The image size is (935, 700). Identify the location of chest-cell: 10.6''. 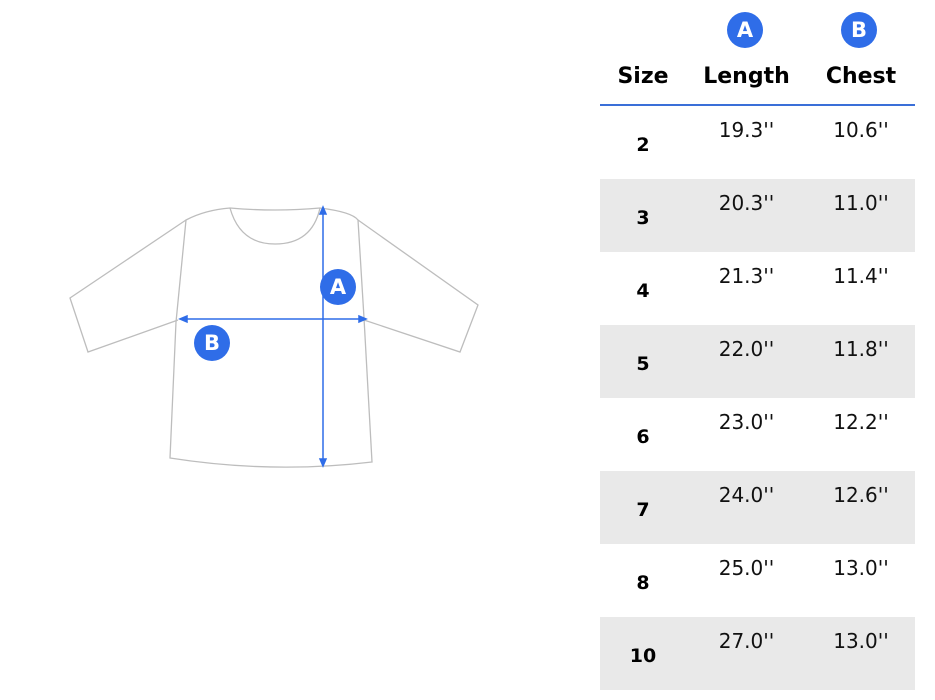
(861, 130).